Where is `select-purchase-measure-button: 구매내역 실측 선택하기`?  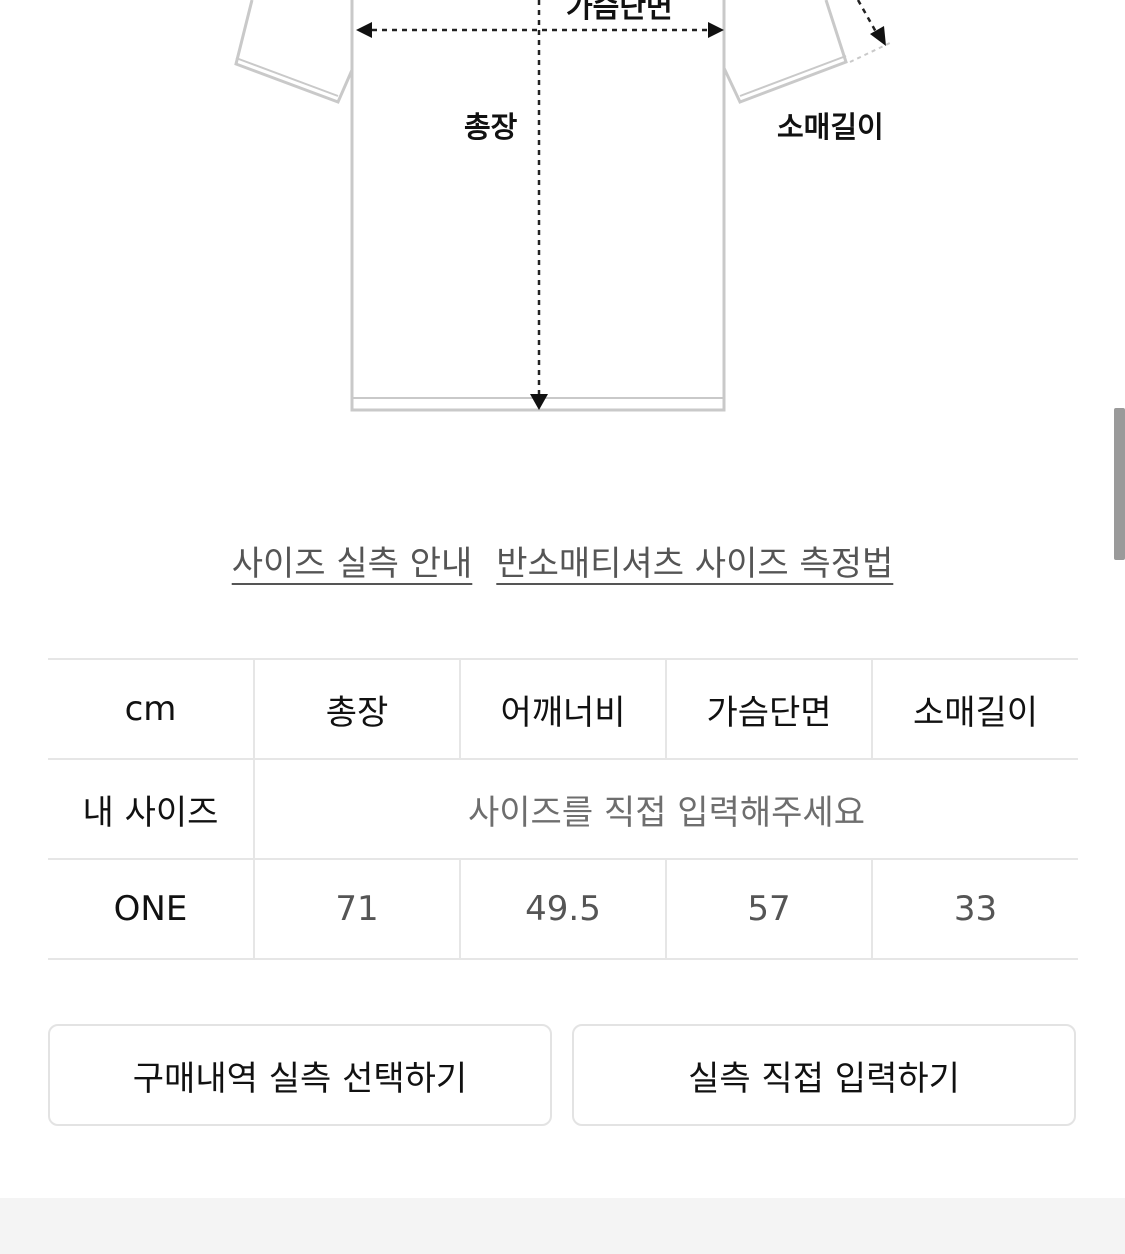
select-purchase-measure-button: 구매내역 실측 선택하기 is located at coordinates (300, 1075).